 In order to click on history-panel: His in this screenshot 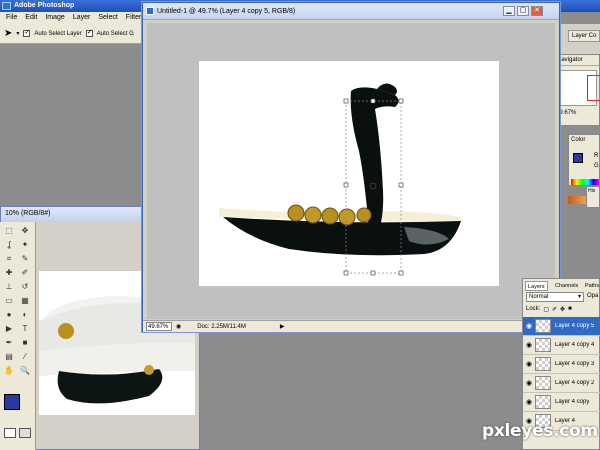, I will do `click(593, 197)`.